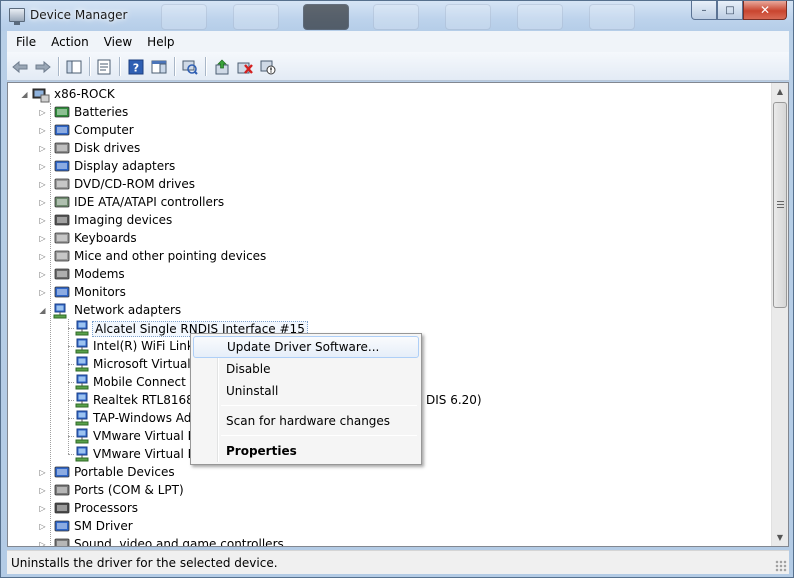 This screenshot has height=578, width=794. Describe the element at coordinates (398, 66) in the screenshot. I see `toolbar: ?` at that location.